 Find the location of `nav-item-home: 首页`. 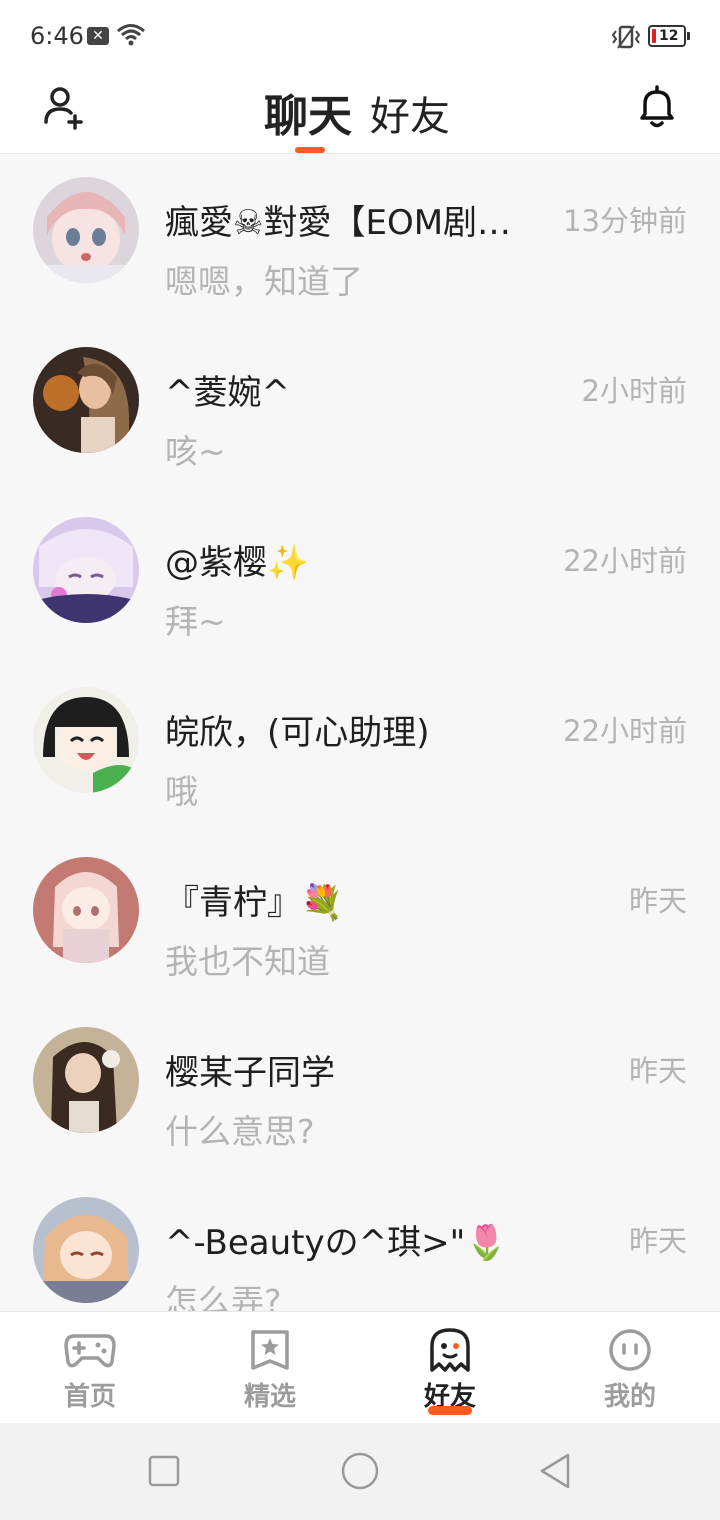

nav-item-home: 首页 is located at coordinates (90, 1368).